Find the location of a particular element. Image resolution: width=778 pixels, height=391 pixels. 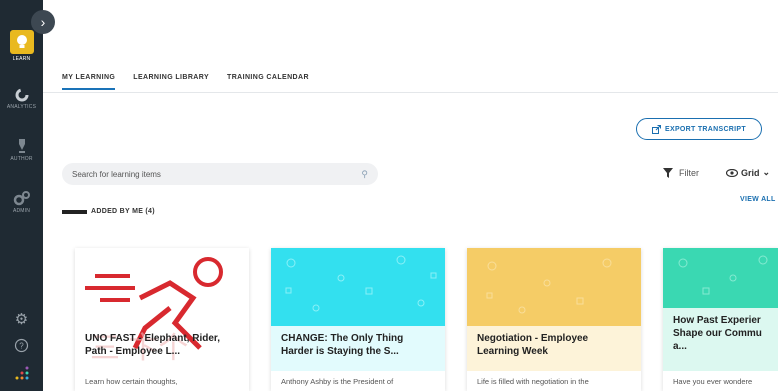

tab-training-calendar: TRAINING CALENDAR is located at coordinates (268, 82).